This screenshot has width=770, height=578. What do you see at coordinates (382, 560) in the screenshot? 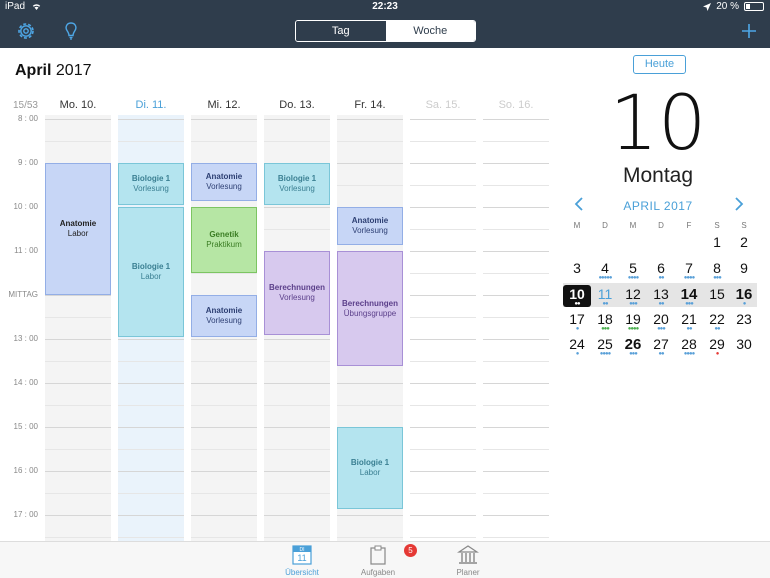
I see `tab-tasks: 5 Aufgaben` at bounding box center [382, 560].